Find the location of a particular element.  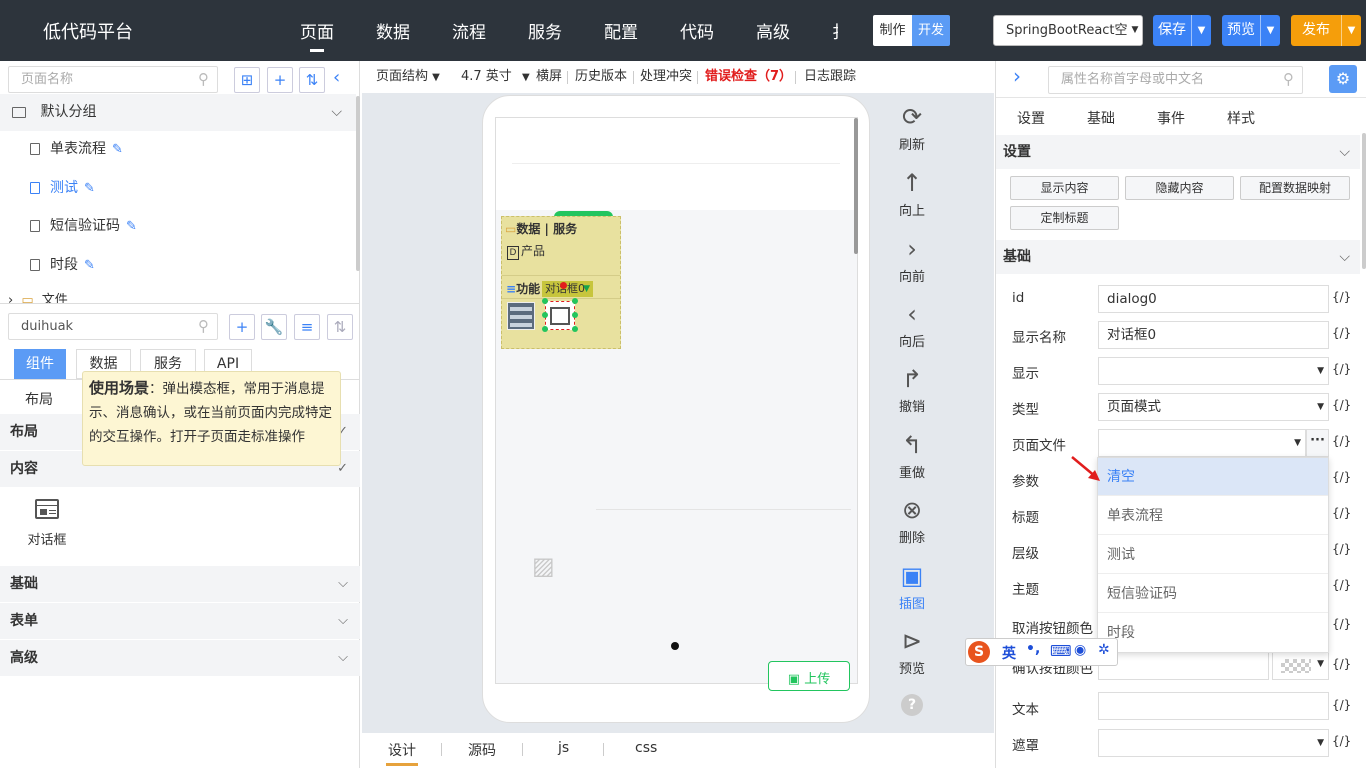

nav-code: 代码 is located at coordinates (697, 30).